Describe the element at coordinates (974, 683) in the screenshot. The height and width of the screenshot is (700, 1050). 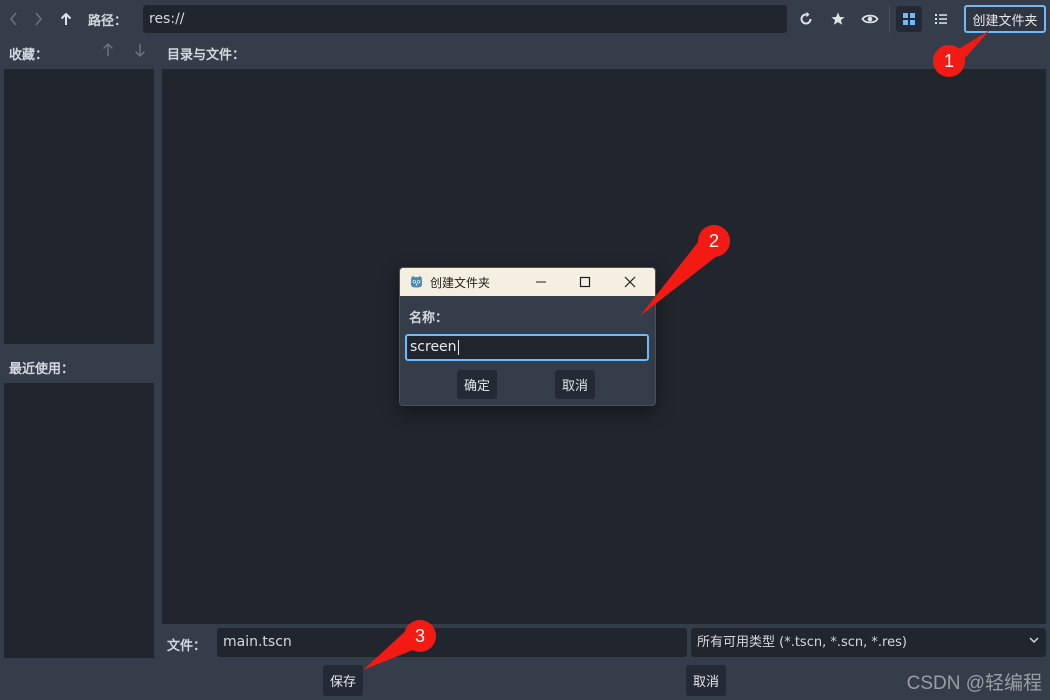
I see `watermark: CSDN @轻编程` at that location.